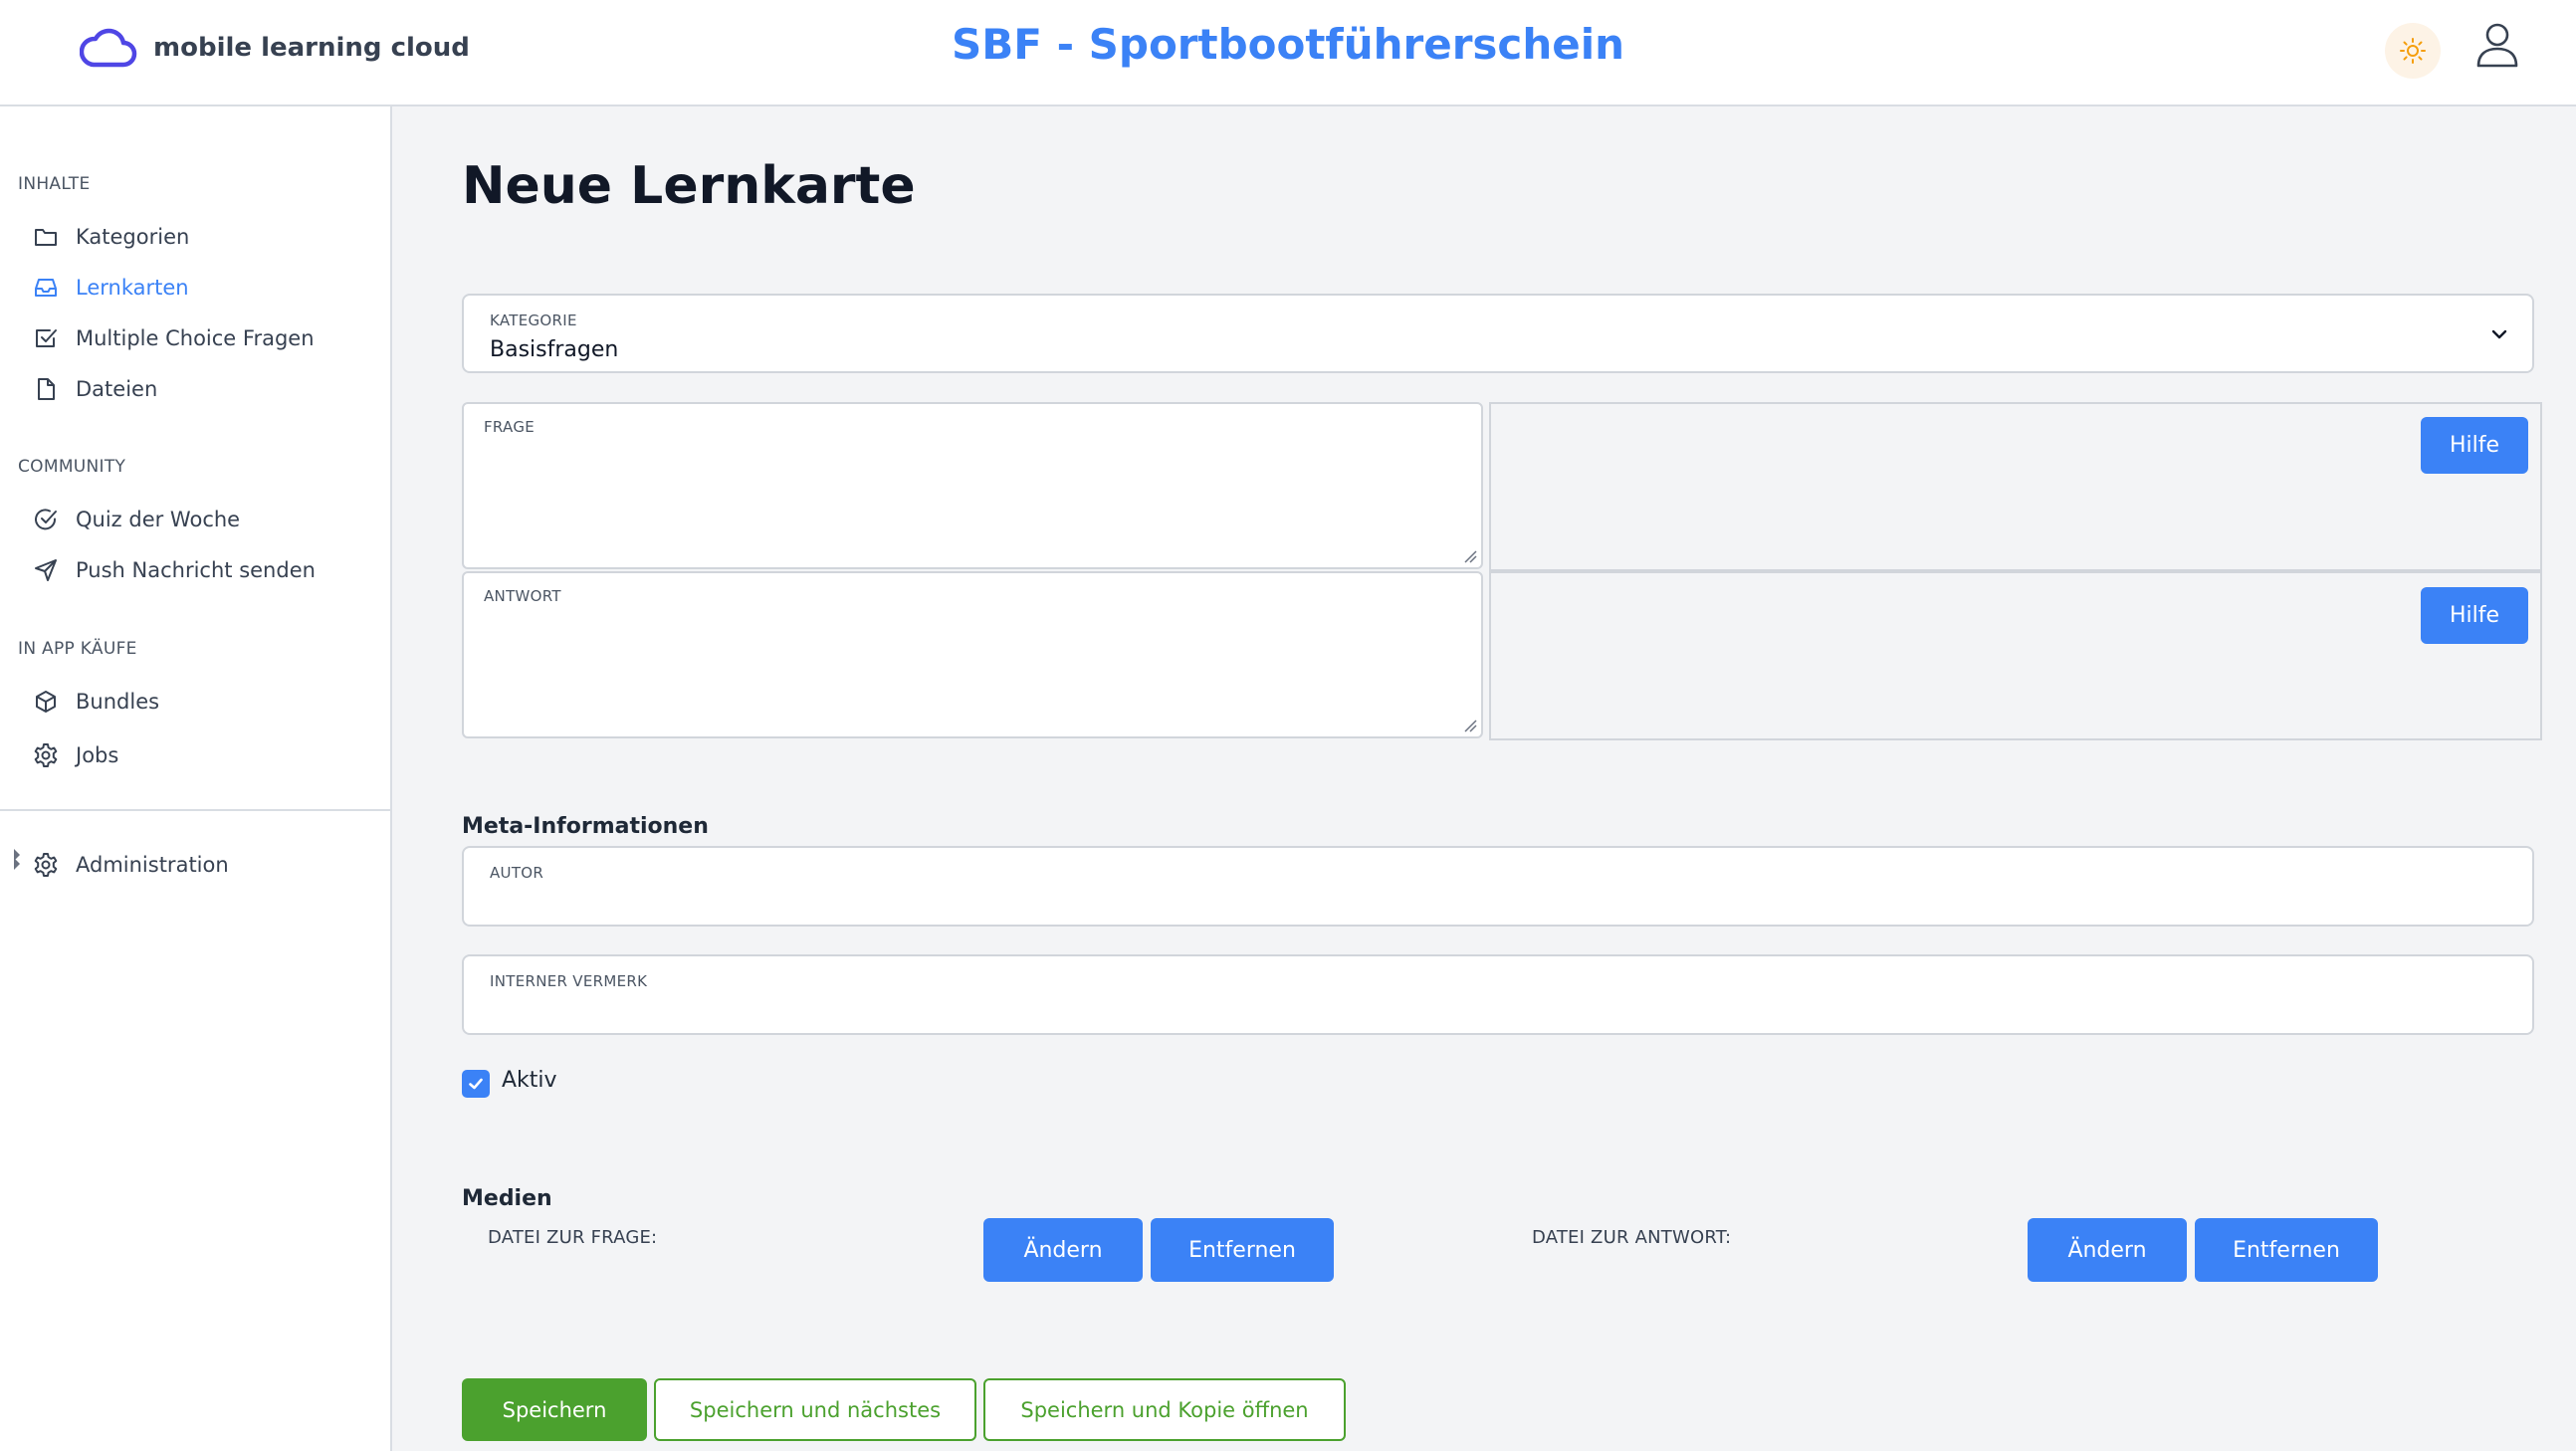 The width and height of the screenshot is (2576, 1451). Describe the element at coordinates (972, 654) in the screenshot. I see `antwort-textarea: ANTWORT` at that location.